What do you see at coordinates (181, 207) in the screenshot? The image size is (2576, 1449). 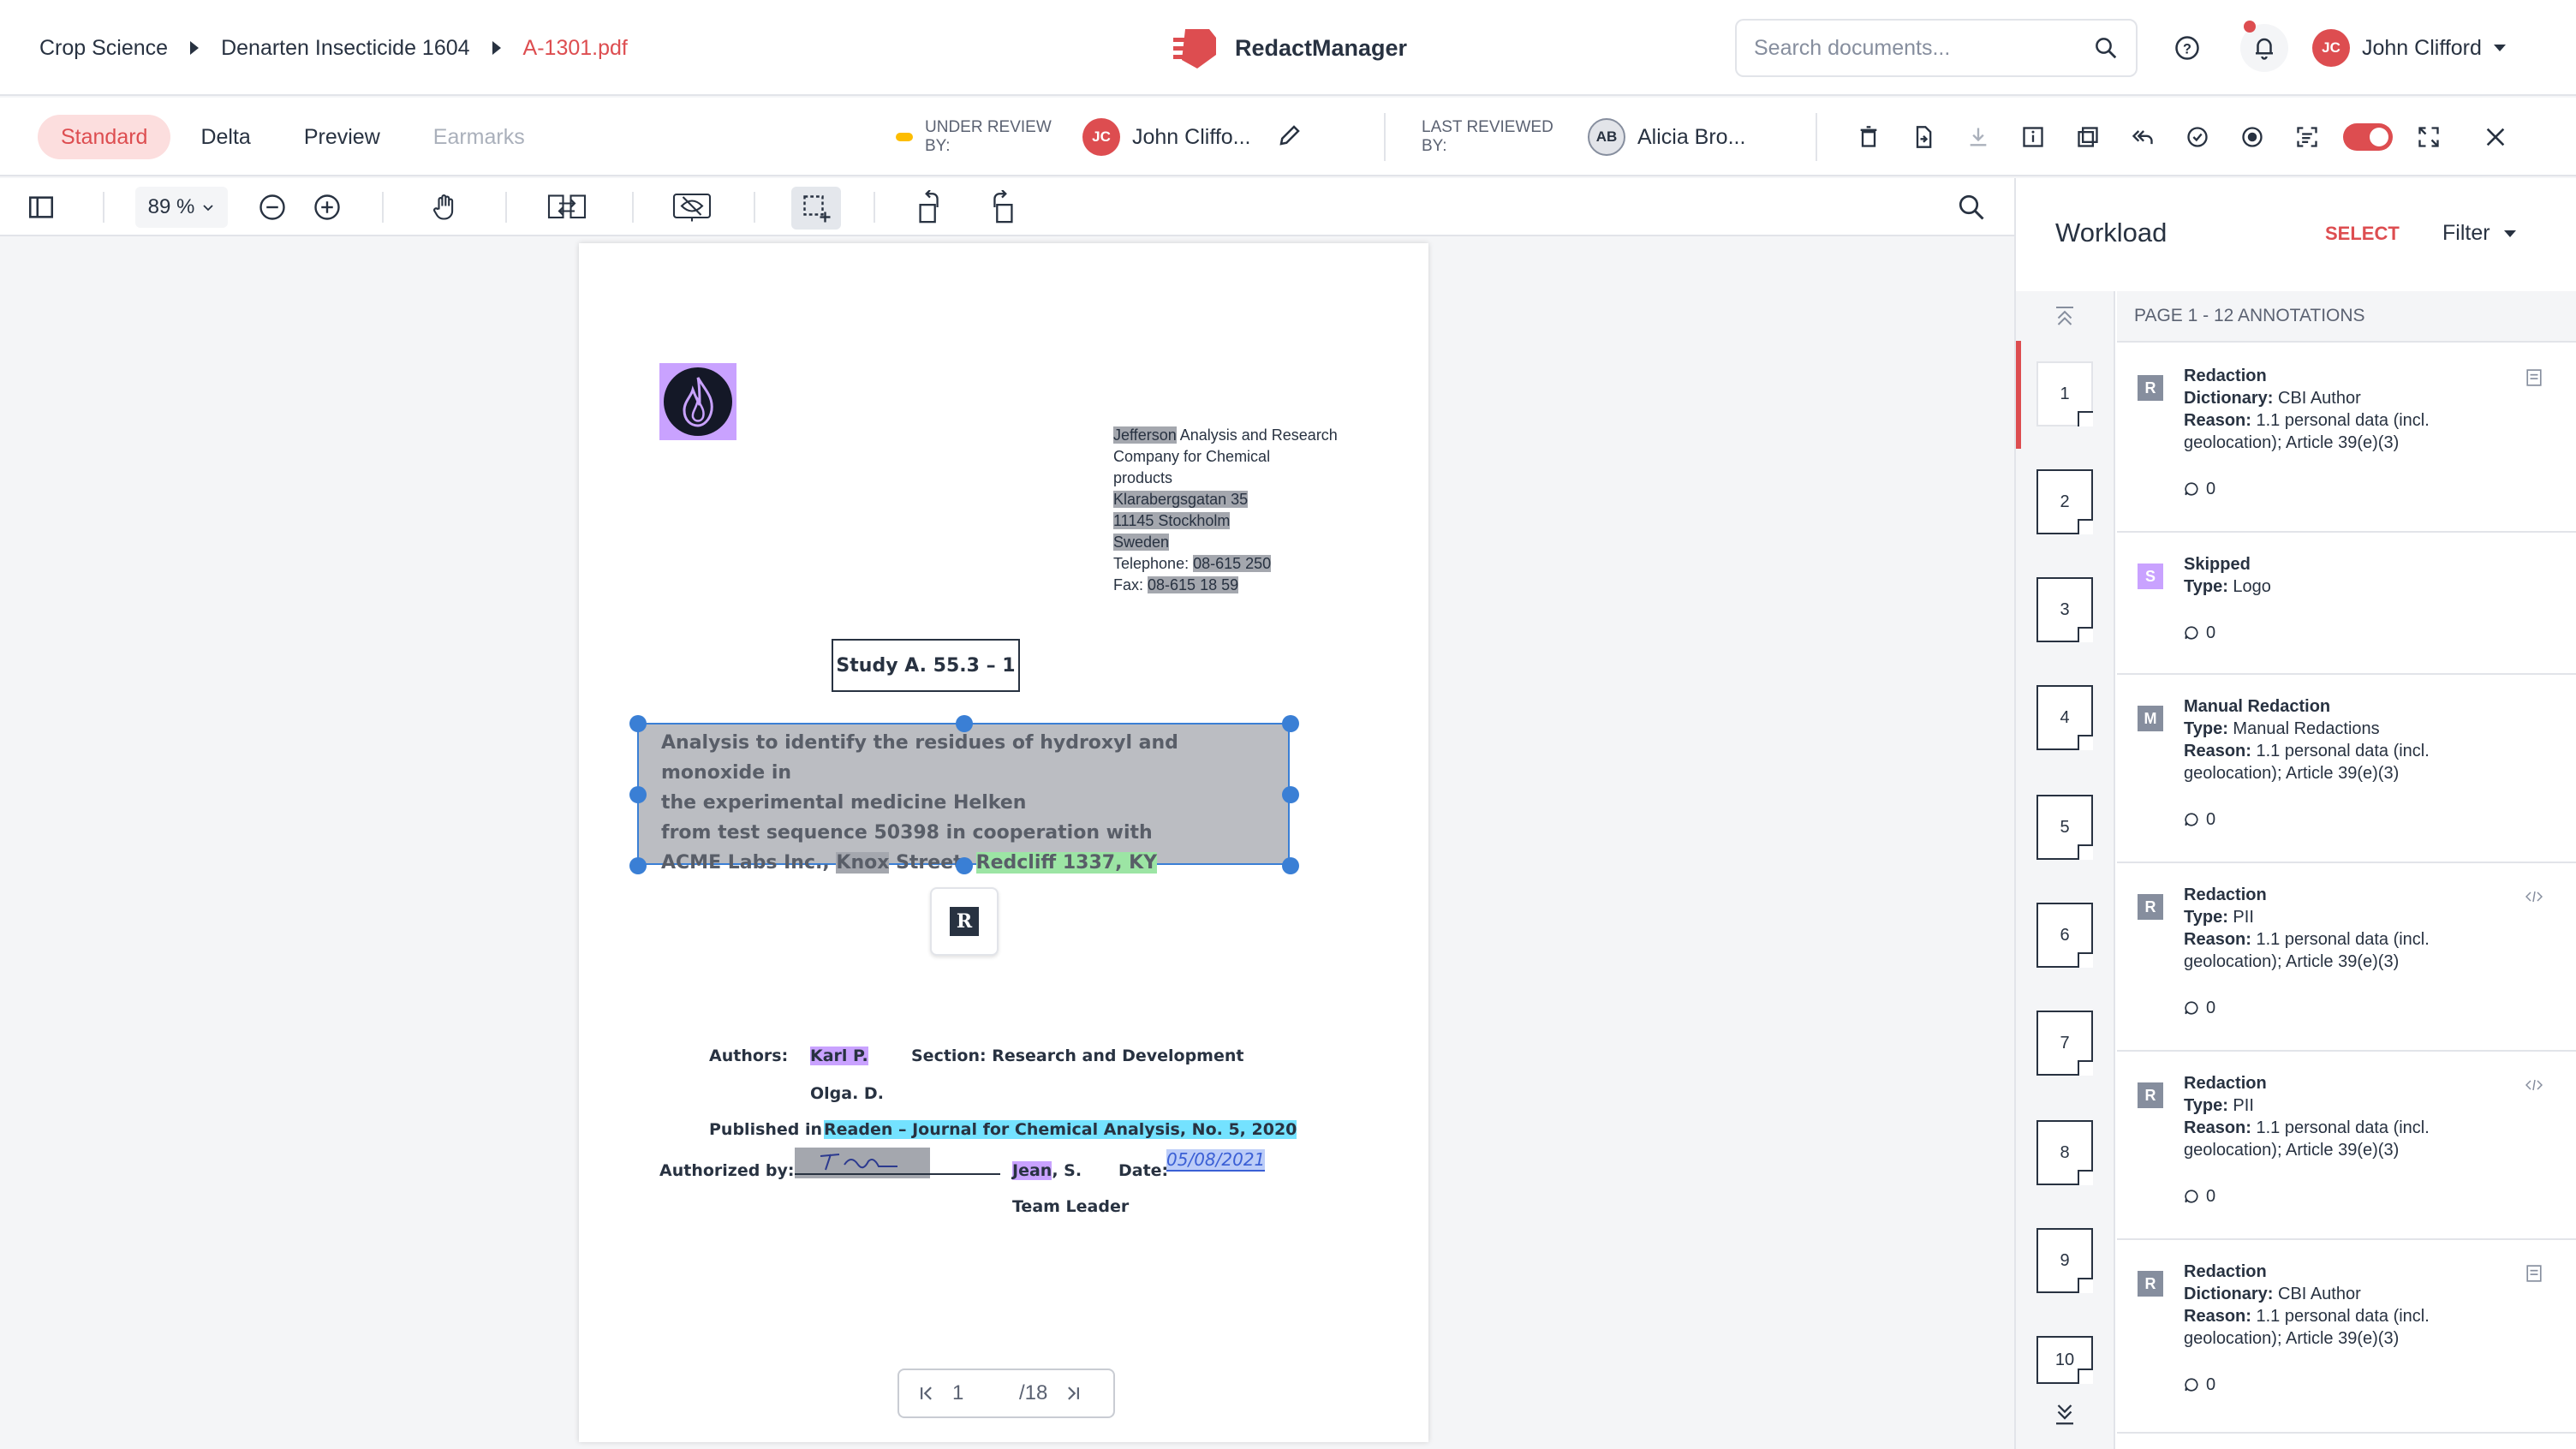 I see `zoom-select: 89 %` at bounding box center [181, 207].